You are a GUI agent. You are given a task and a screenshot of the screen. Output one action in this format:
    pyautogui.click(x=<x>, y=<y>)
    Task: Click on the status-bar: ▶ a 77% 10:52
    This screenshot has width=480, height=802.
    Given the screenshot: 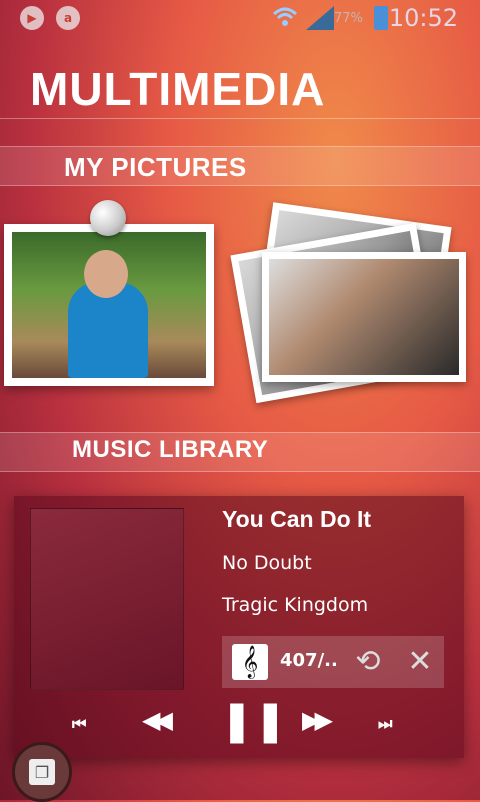 What is the action you would take?
    pyautogui.click(x=240, y=18)
    